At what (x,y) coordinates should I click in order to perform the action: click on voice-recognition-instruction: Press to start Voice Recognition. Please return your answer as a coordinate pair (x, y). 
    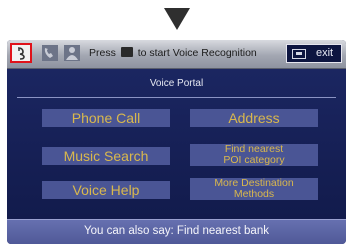
    Looking at the image, I should click on (173, 53).